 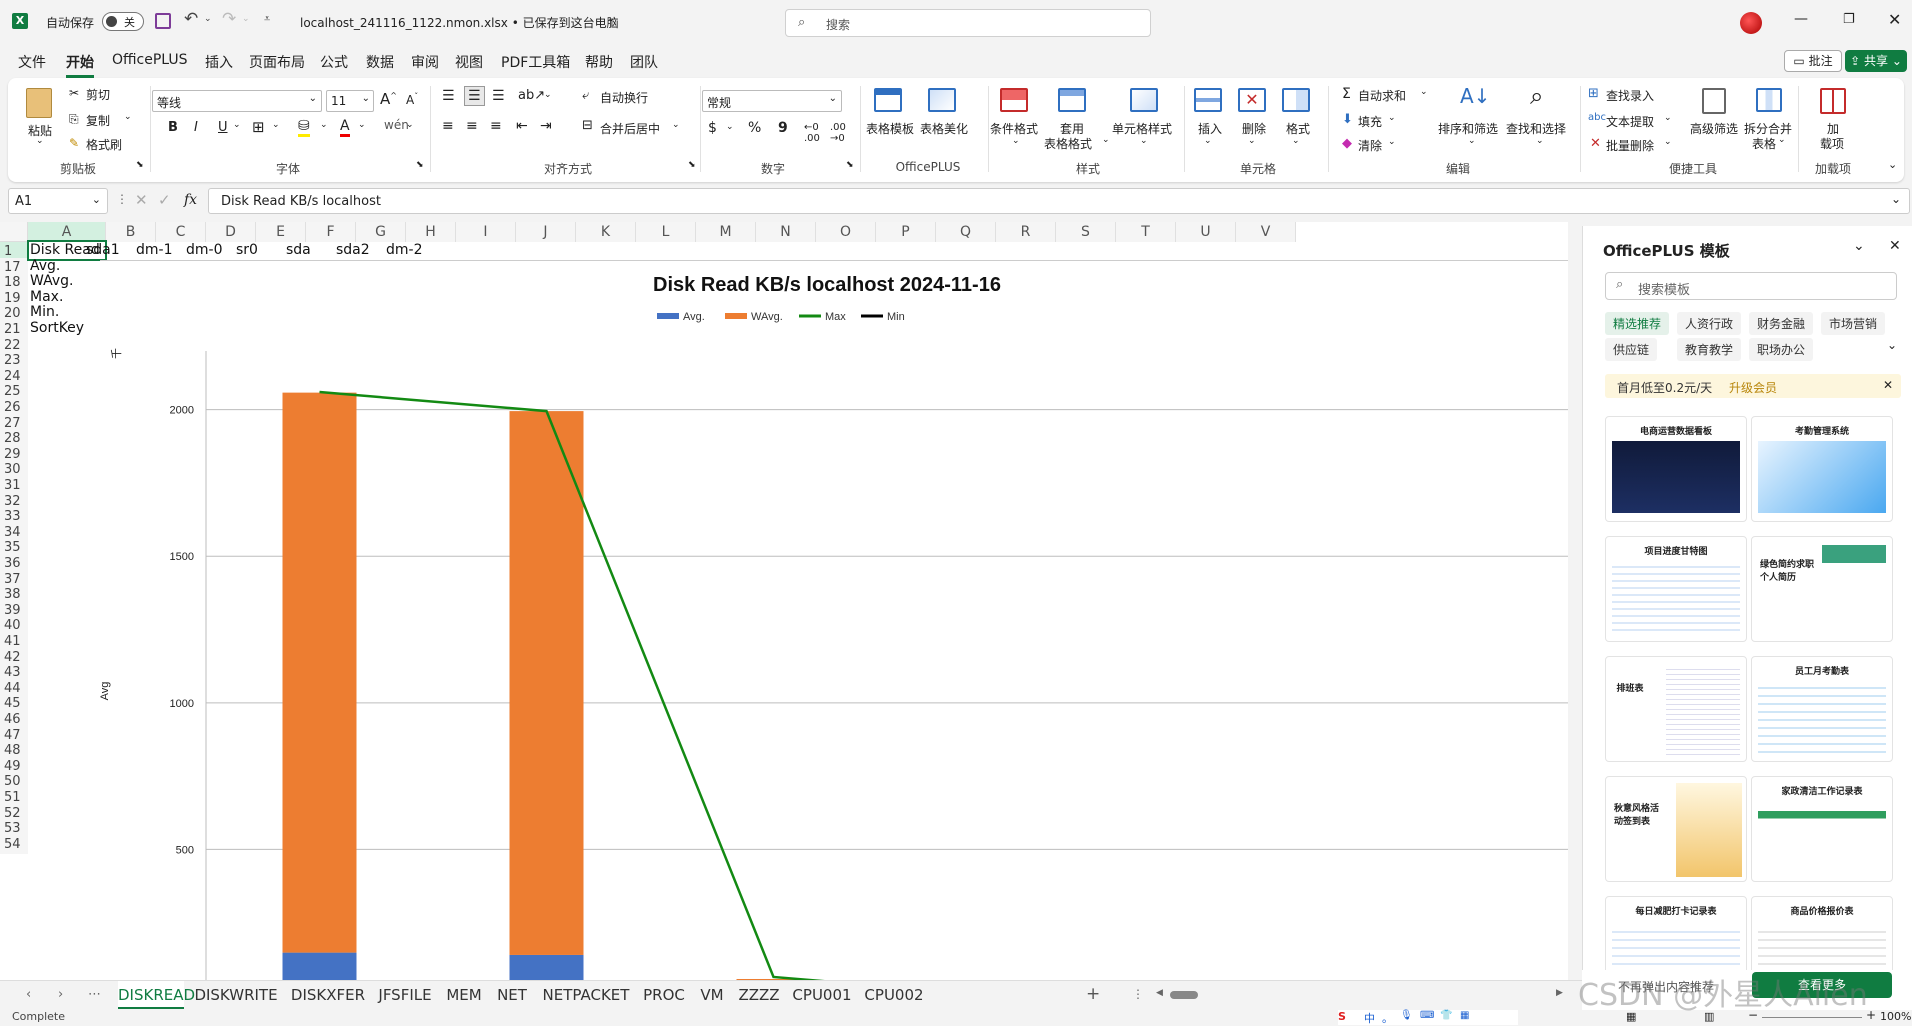 What do you see at coordinates (191, 19) in the screenshot?
I see `undo-icon: ↶` at bounding box center [191, 19].